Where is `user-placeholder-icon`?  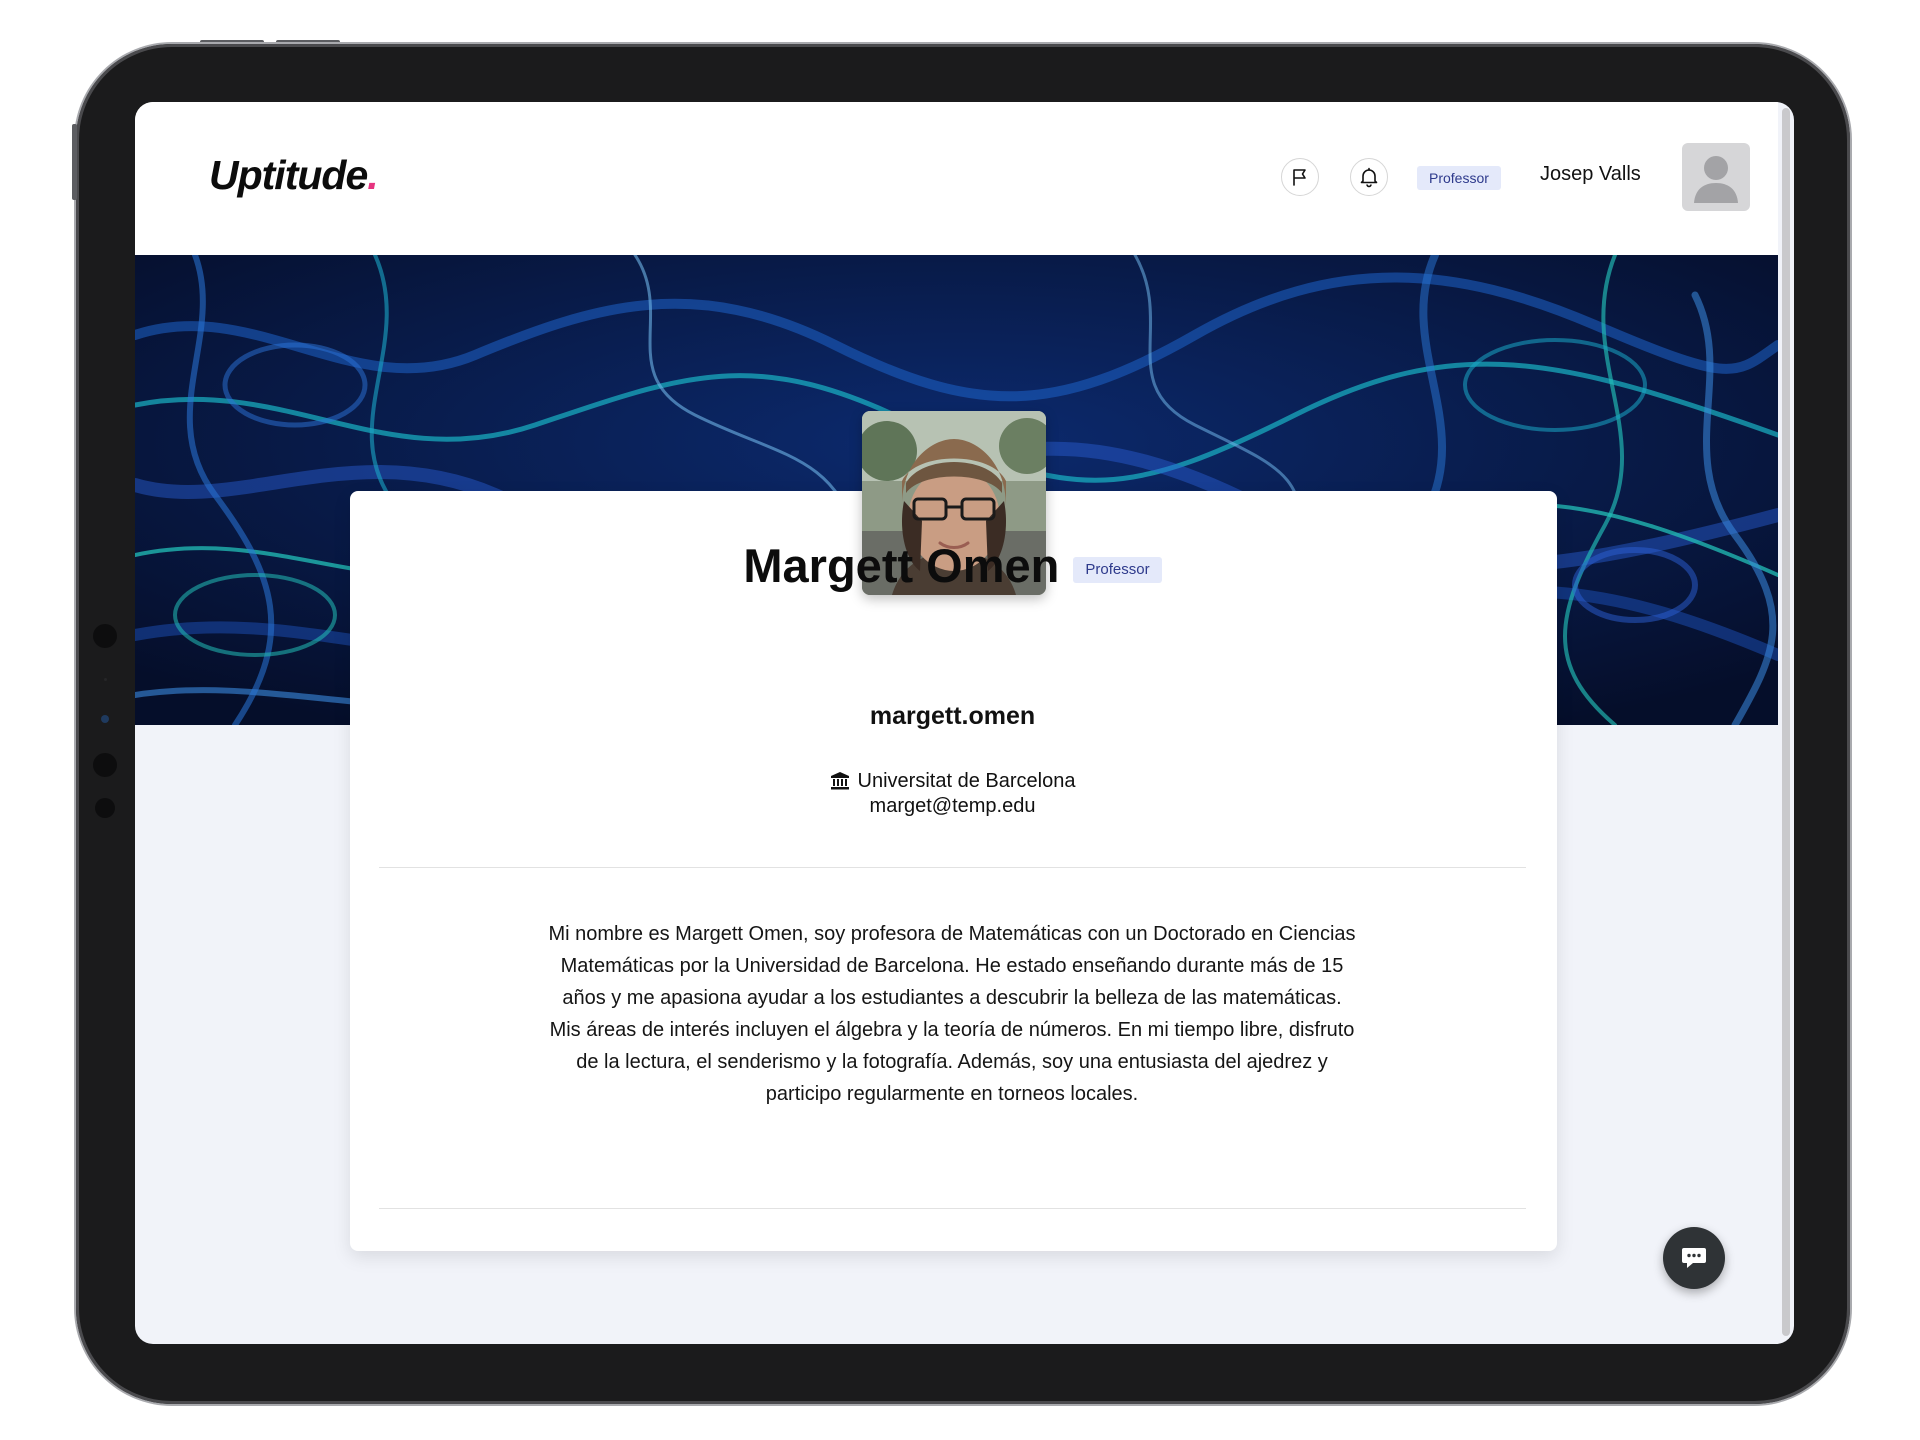 user-placeholder-icon is located at coordinates (1716, 179).